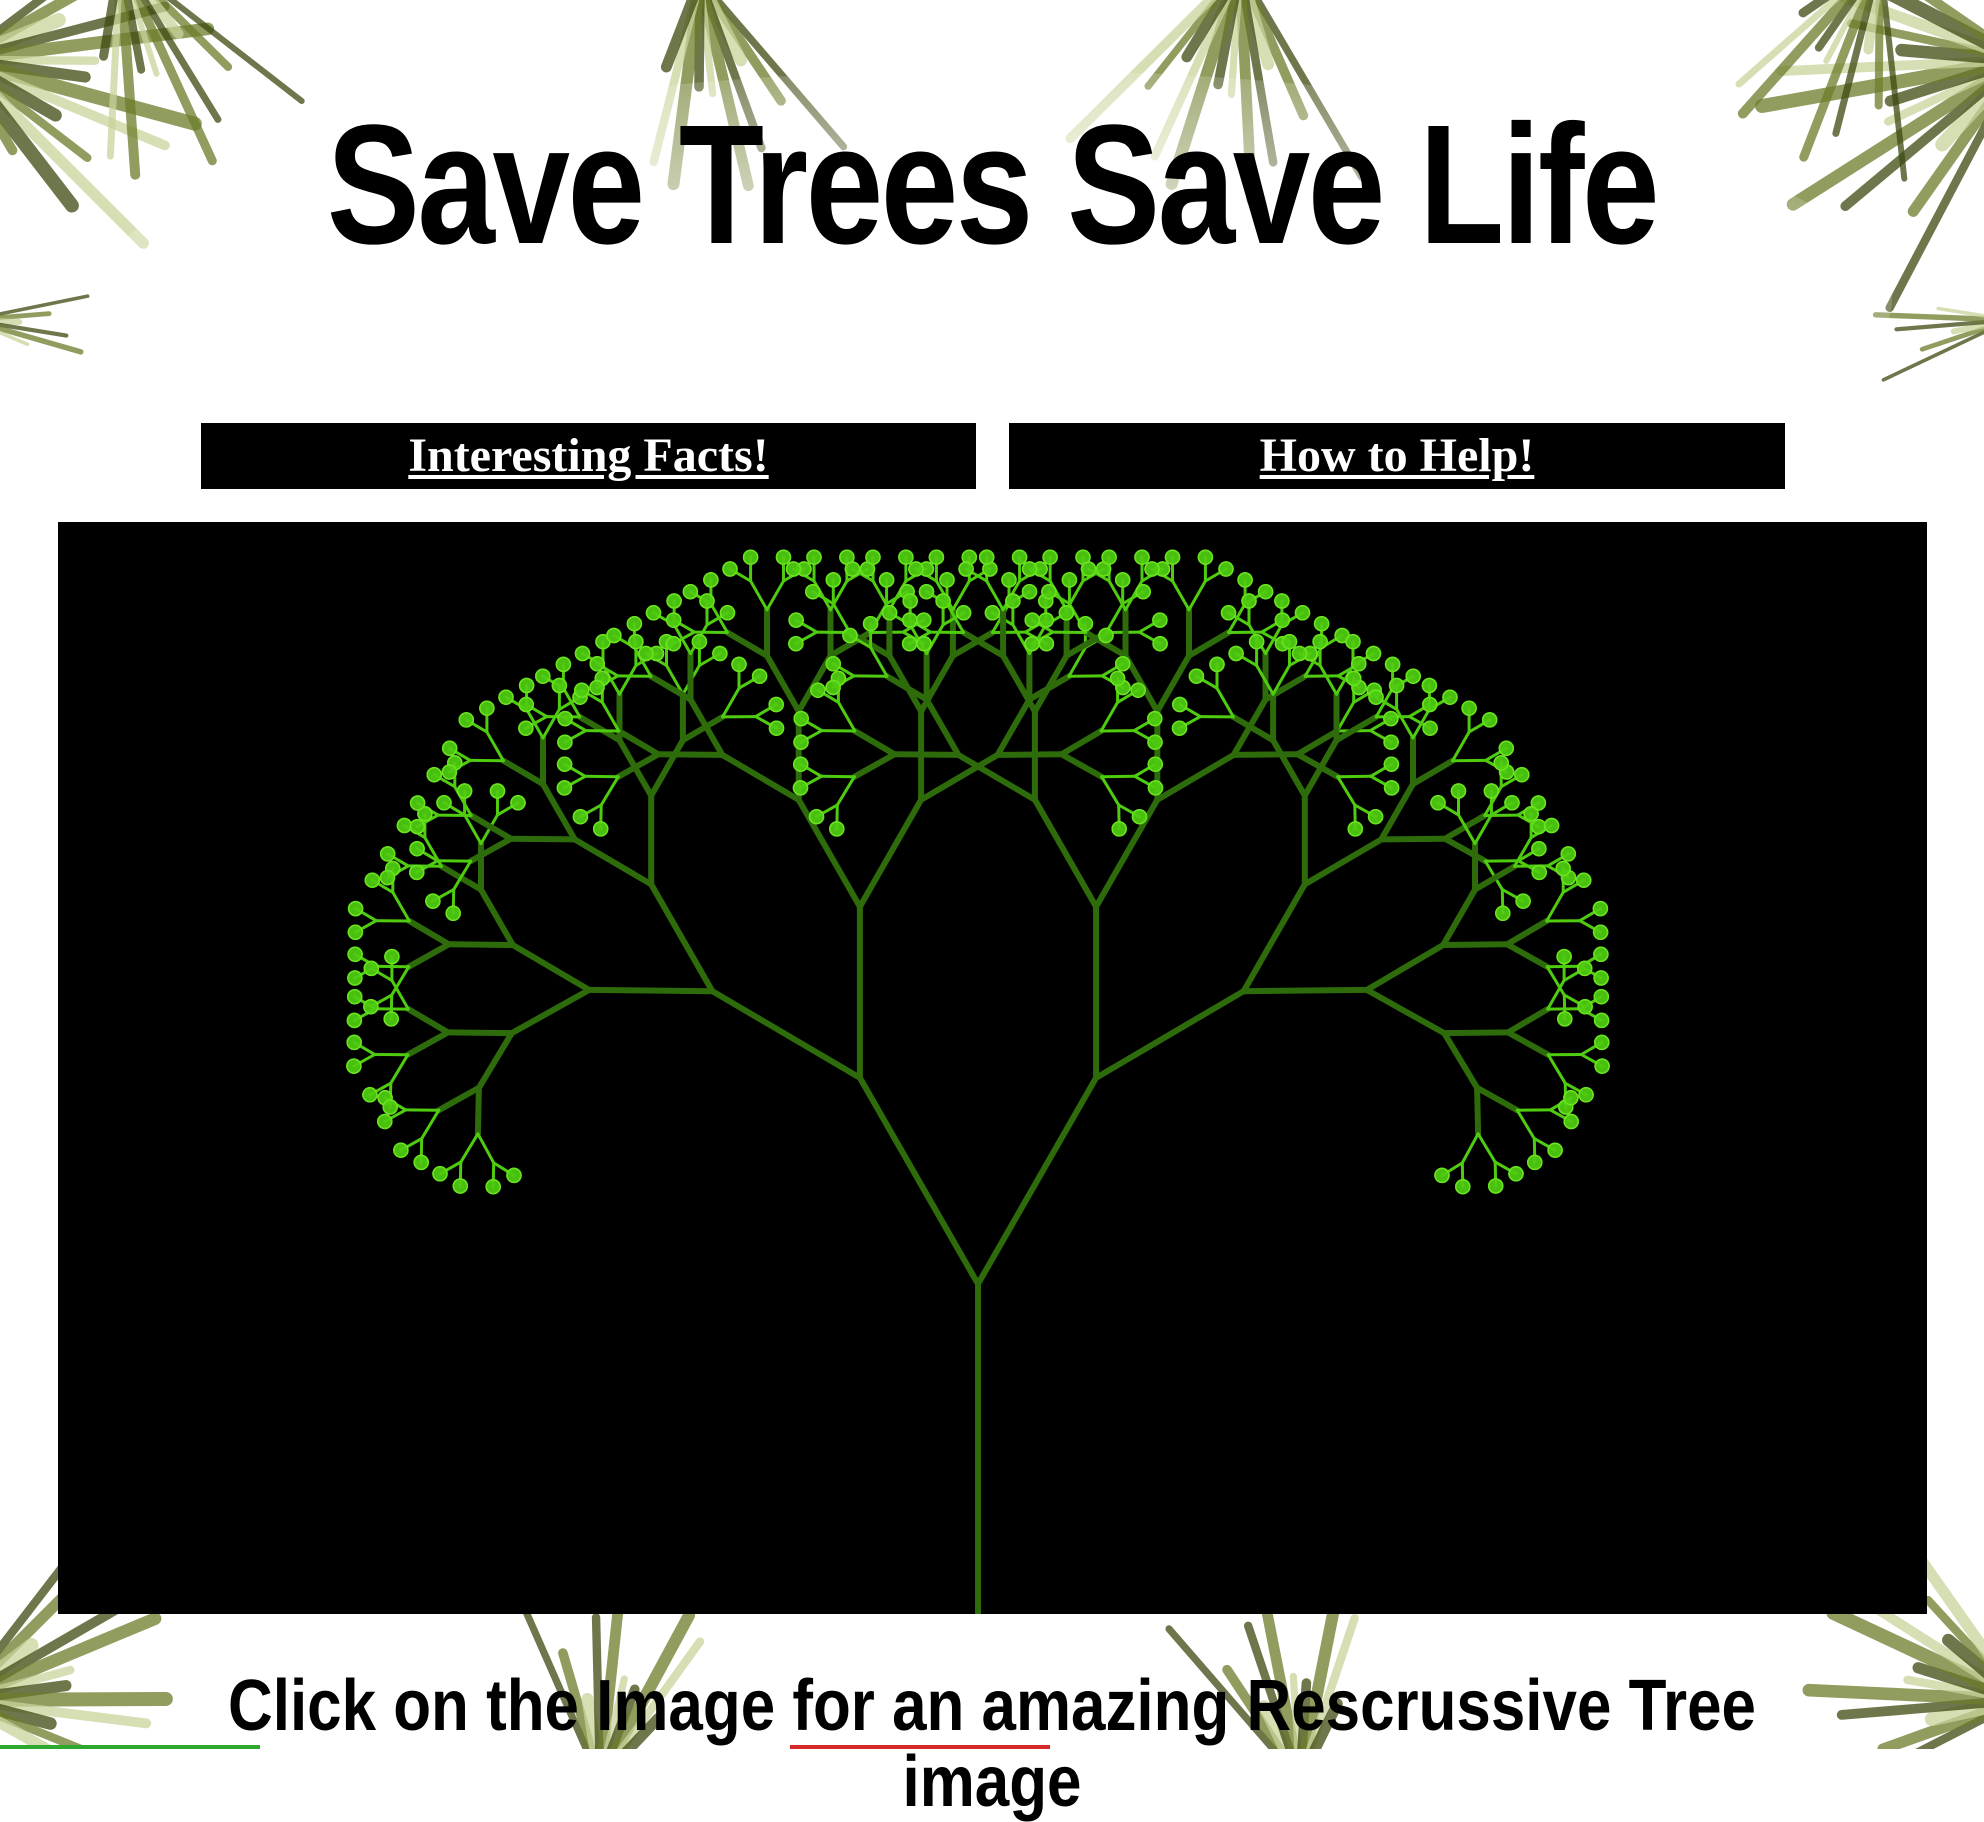 The height and width of the screenshot is (1822, 1984). I want to click on interesting-facts-link: Interesting Facts!, so click(588, 456).